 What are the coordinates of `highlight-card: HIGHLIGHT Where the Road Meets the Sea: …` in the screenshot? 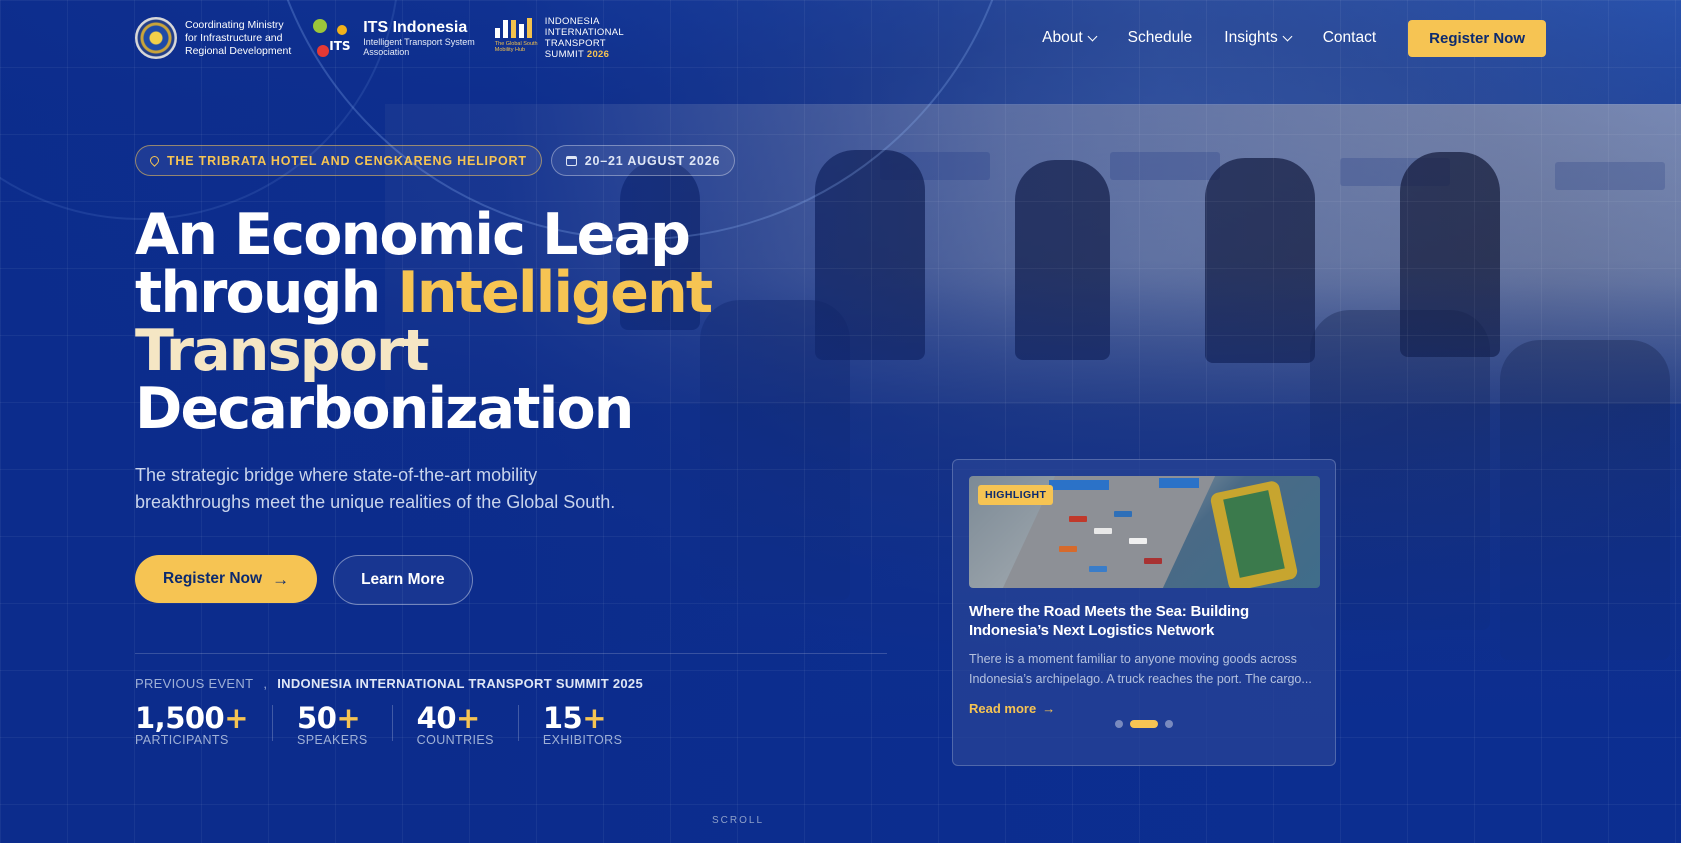 It's located at (1144, 612).